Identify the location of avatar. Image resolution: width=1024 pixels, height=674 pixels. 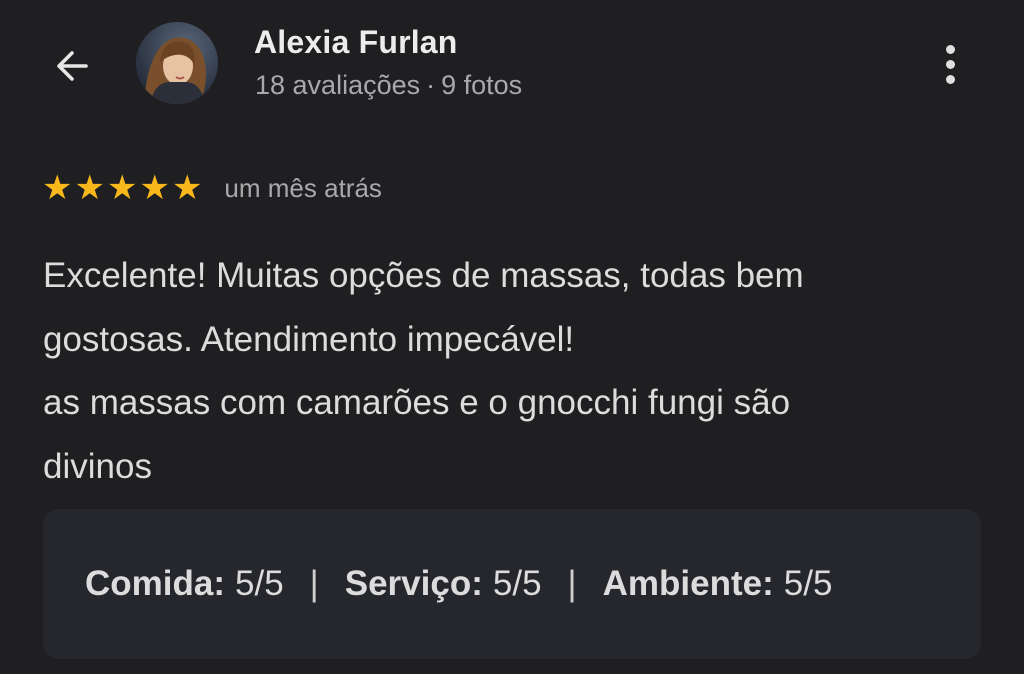
(177, 63).